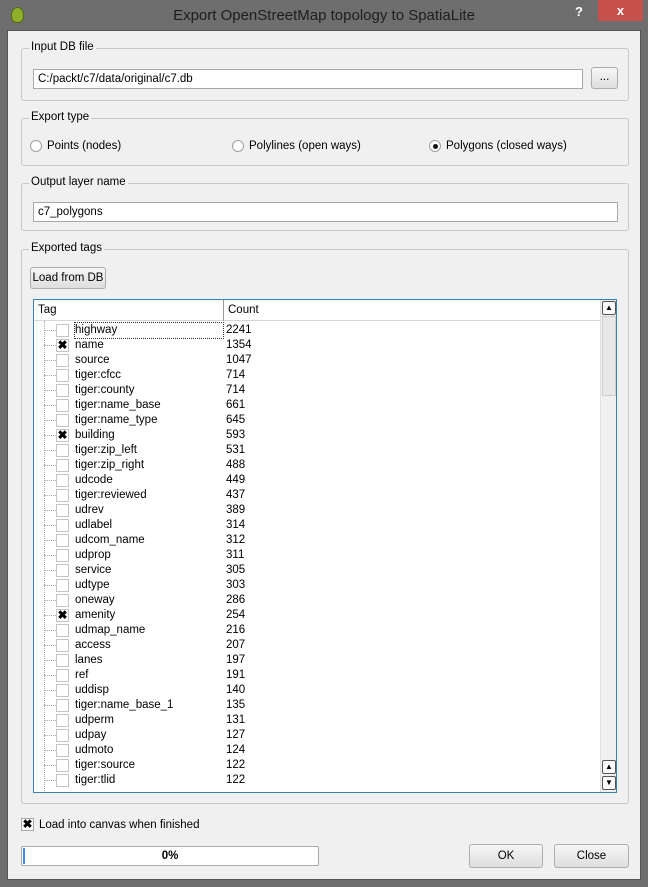 The height and width of the screenshot is (887, 648). I want to click on tag-name: access, so click(93, 645).